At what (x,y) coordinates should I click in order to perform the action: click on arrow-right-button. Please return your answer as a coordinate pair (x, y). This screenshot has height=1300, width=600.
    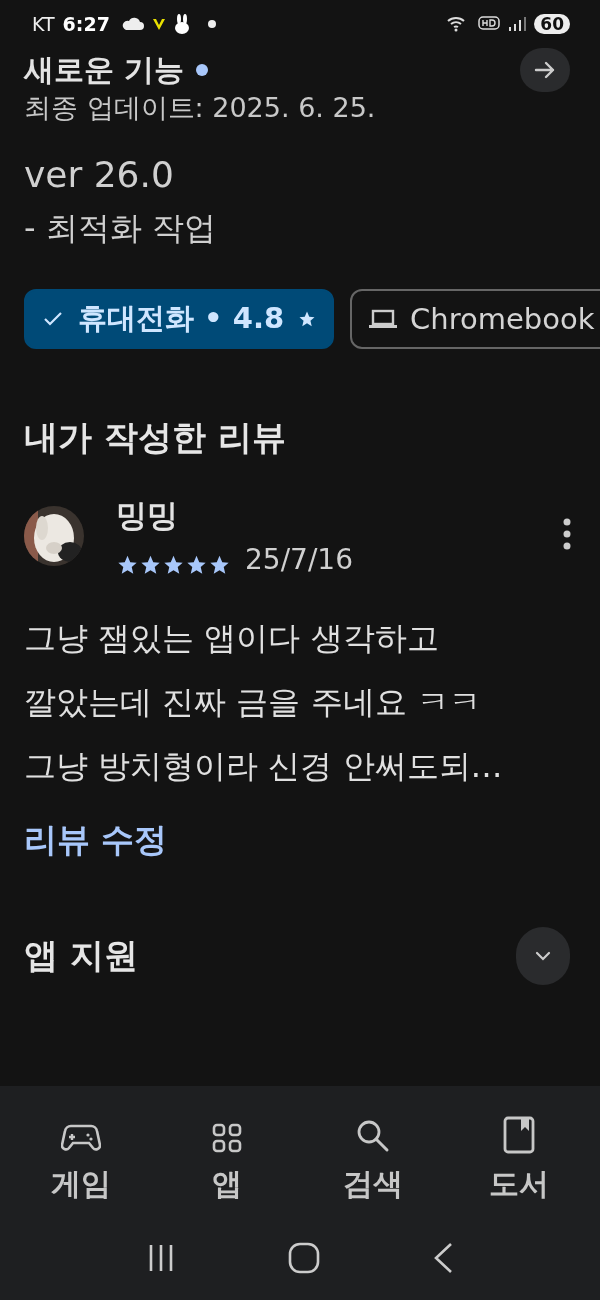
    Looking at the image, I should click on (545, 70).